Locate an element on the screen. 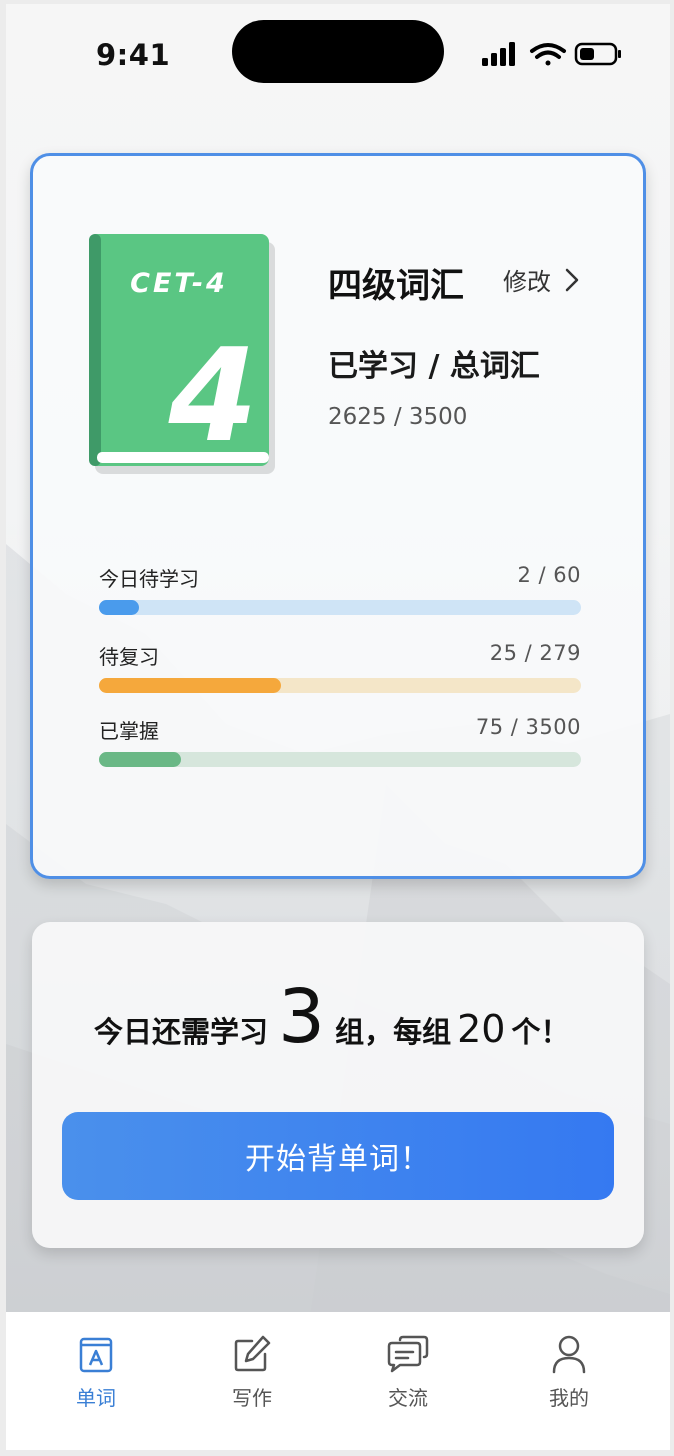 The height and width of the screenshot is (1456, 674). chat-bubbles-icon is located at coordinates (408, 1354).